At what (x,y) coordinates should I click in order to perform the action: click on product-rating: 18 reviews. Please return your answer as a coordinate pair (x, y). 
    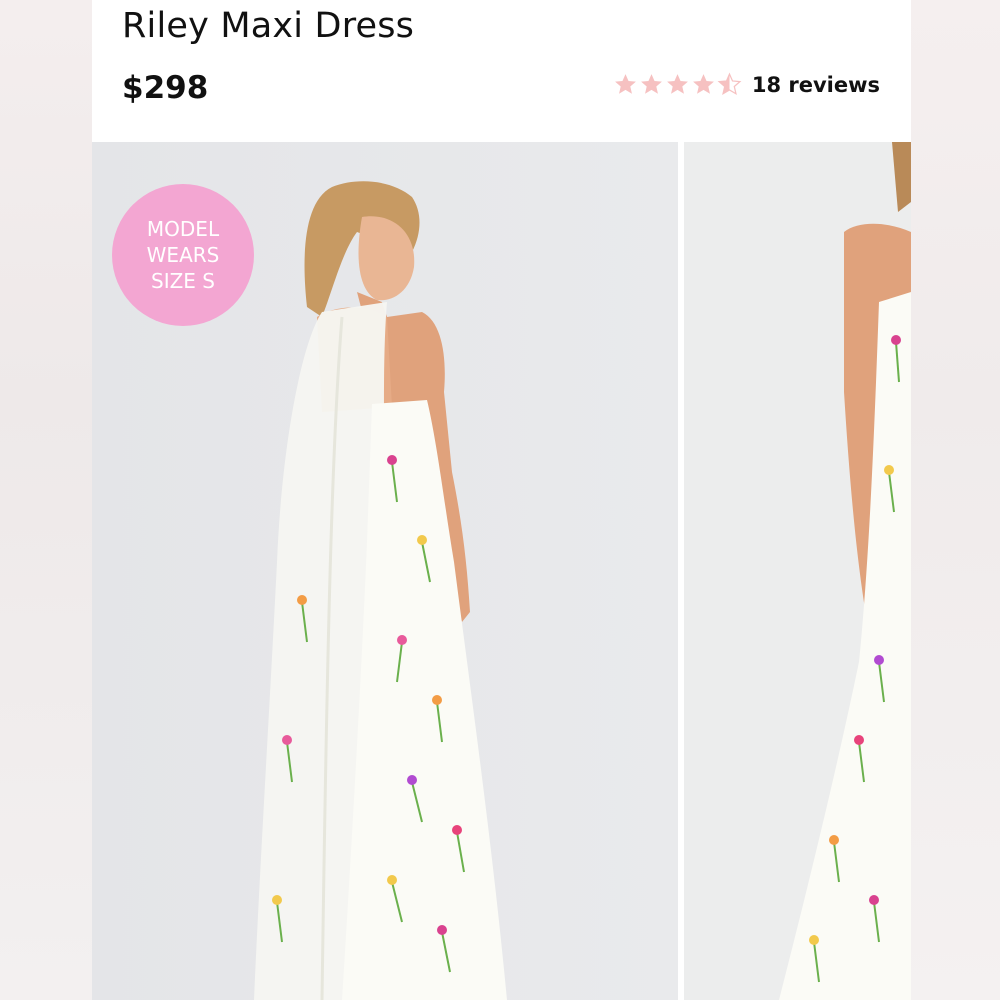
    Looking at the image, I should click on (746, 84).